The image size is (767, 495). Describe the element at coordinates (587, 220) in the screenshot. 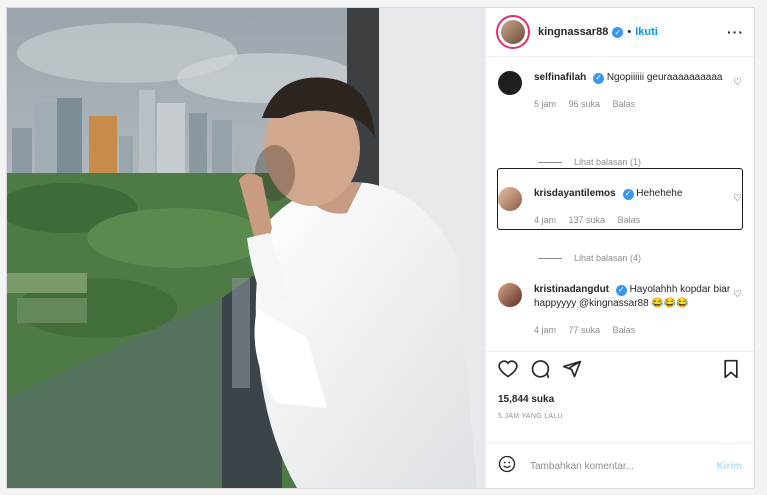

I see `comment-likes: 137 suka` at that location.